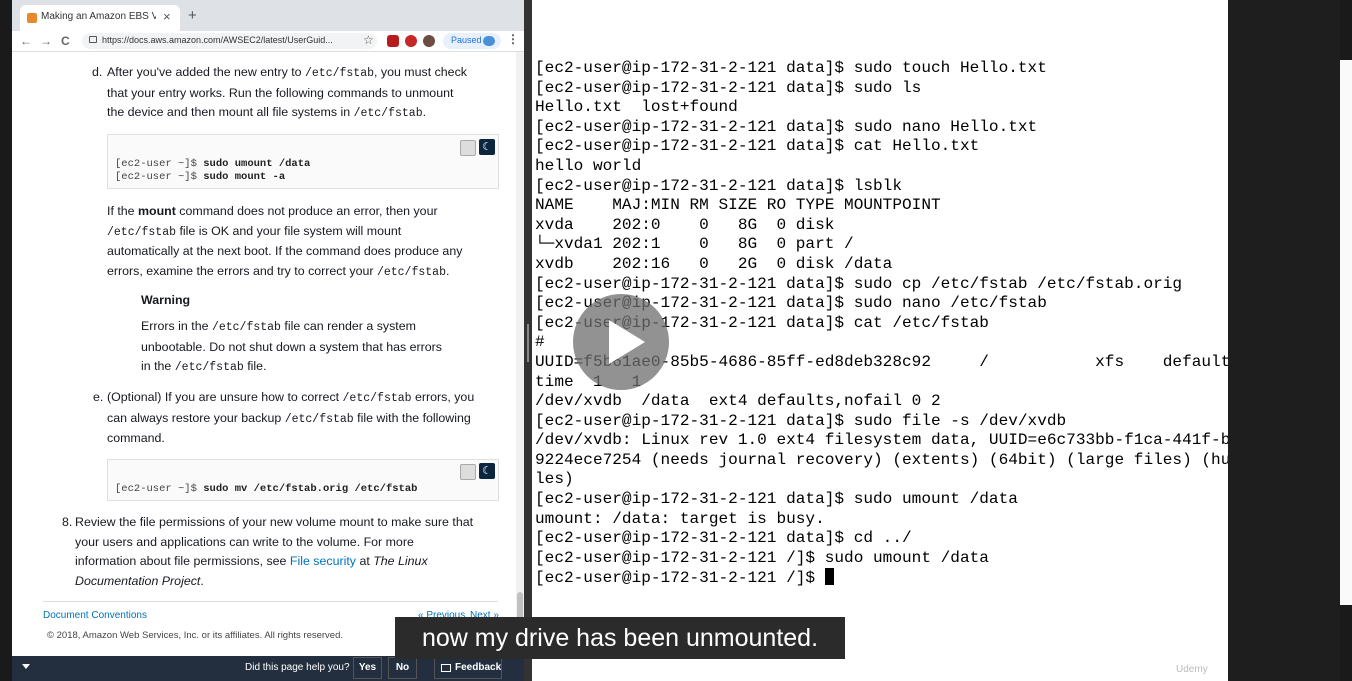 This screenshot has height=681, width=1352. I want to click on browser-menu-icon: ⋮, so click(513, 39).